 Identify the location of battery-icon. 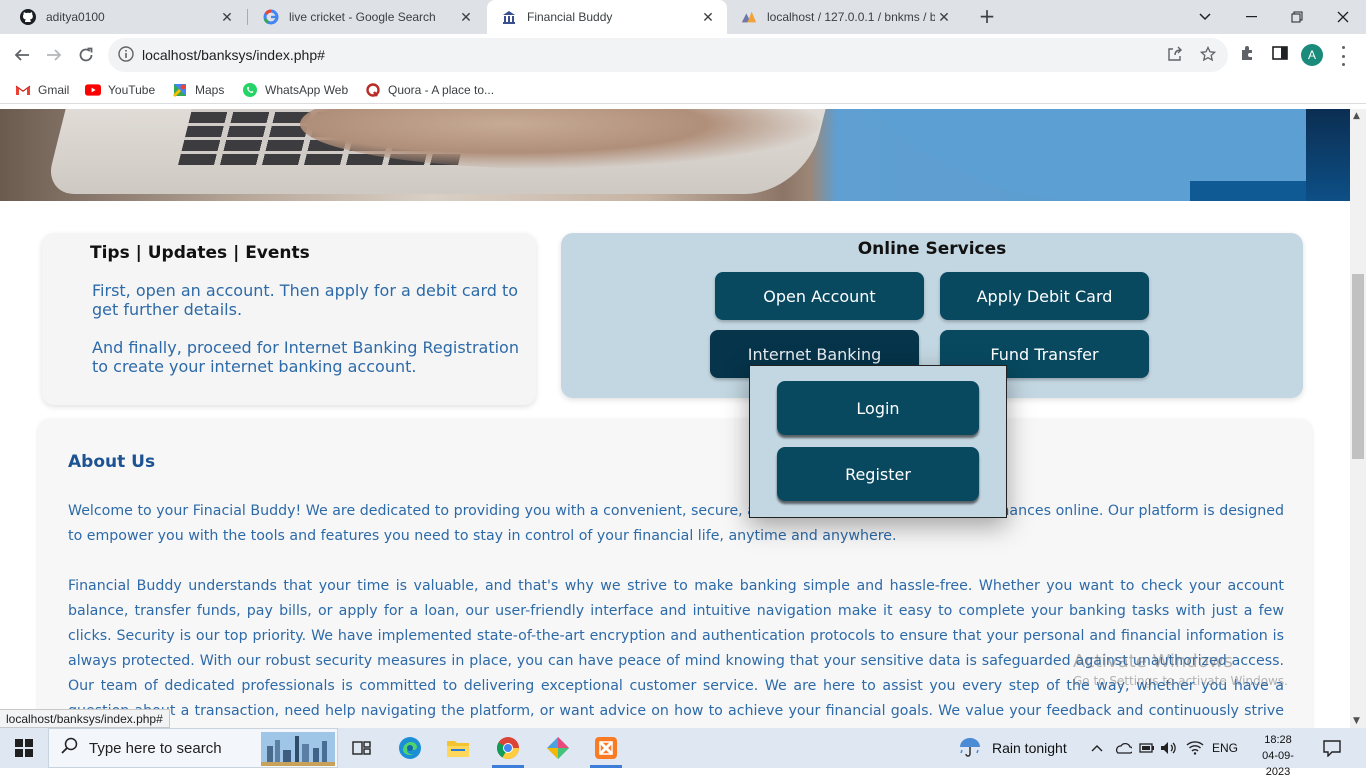
(1147, 748).